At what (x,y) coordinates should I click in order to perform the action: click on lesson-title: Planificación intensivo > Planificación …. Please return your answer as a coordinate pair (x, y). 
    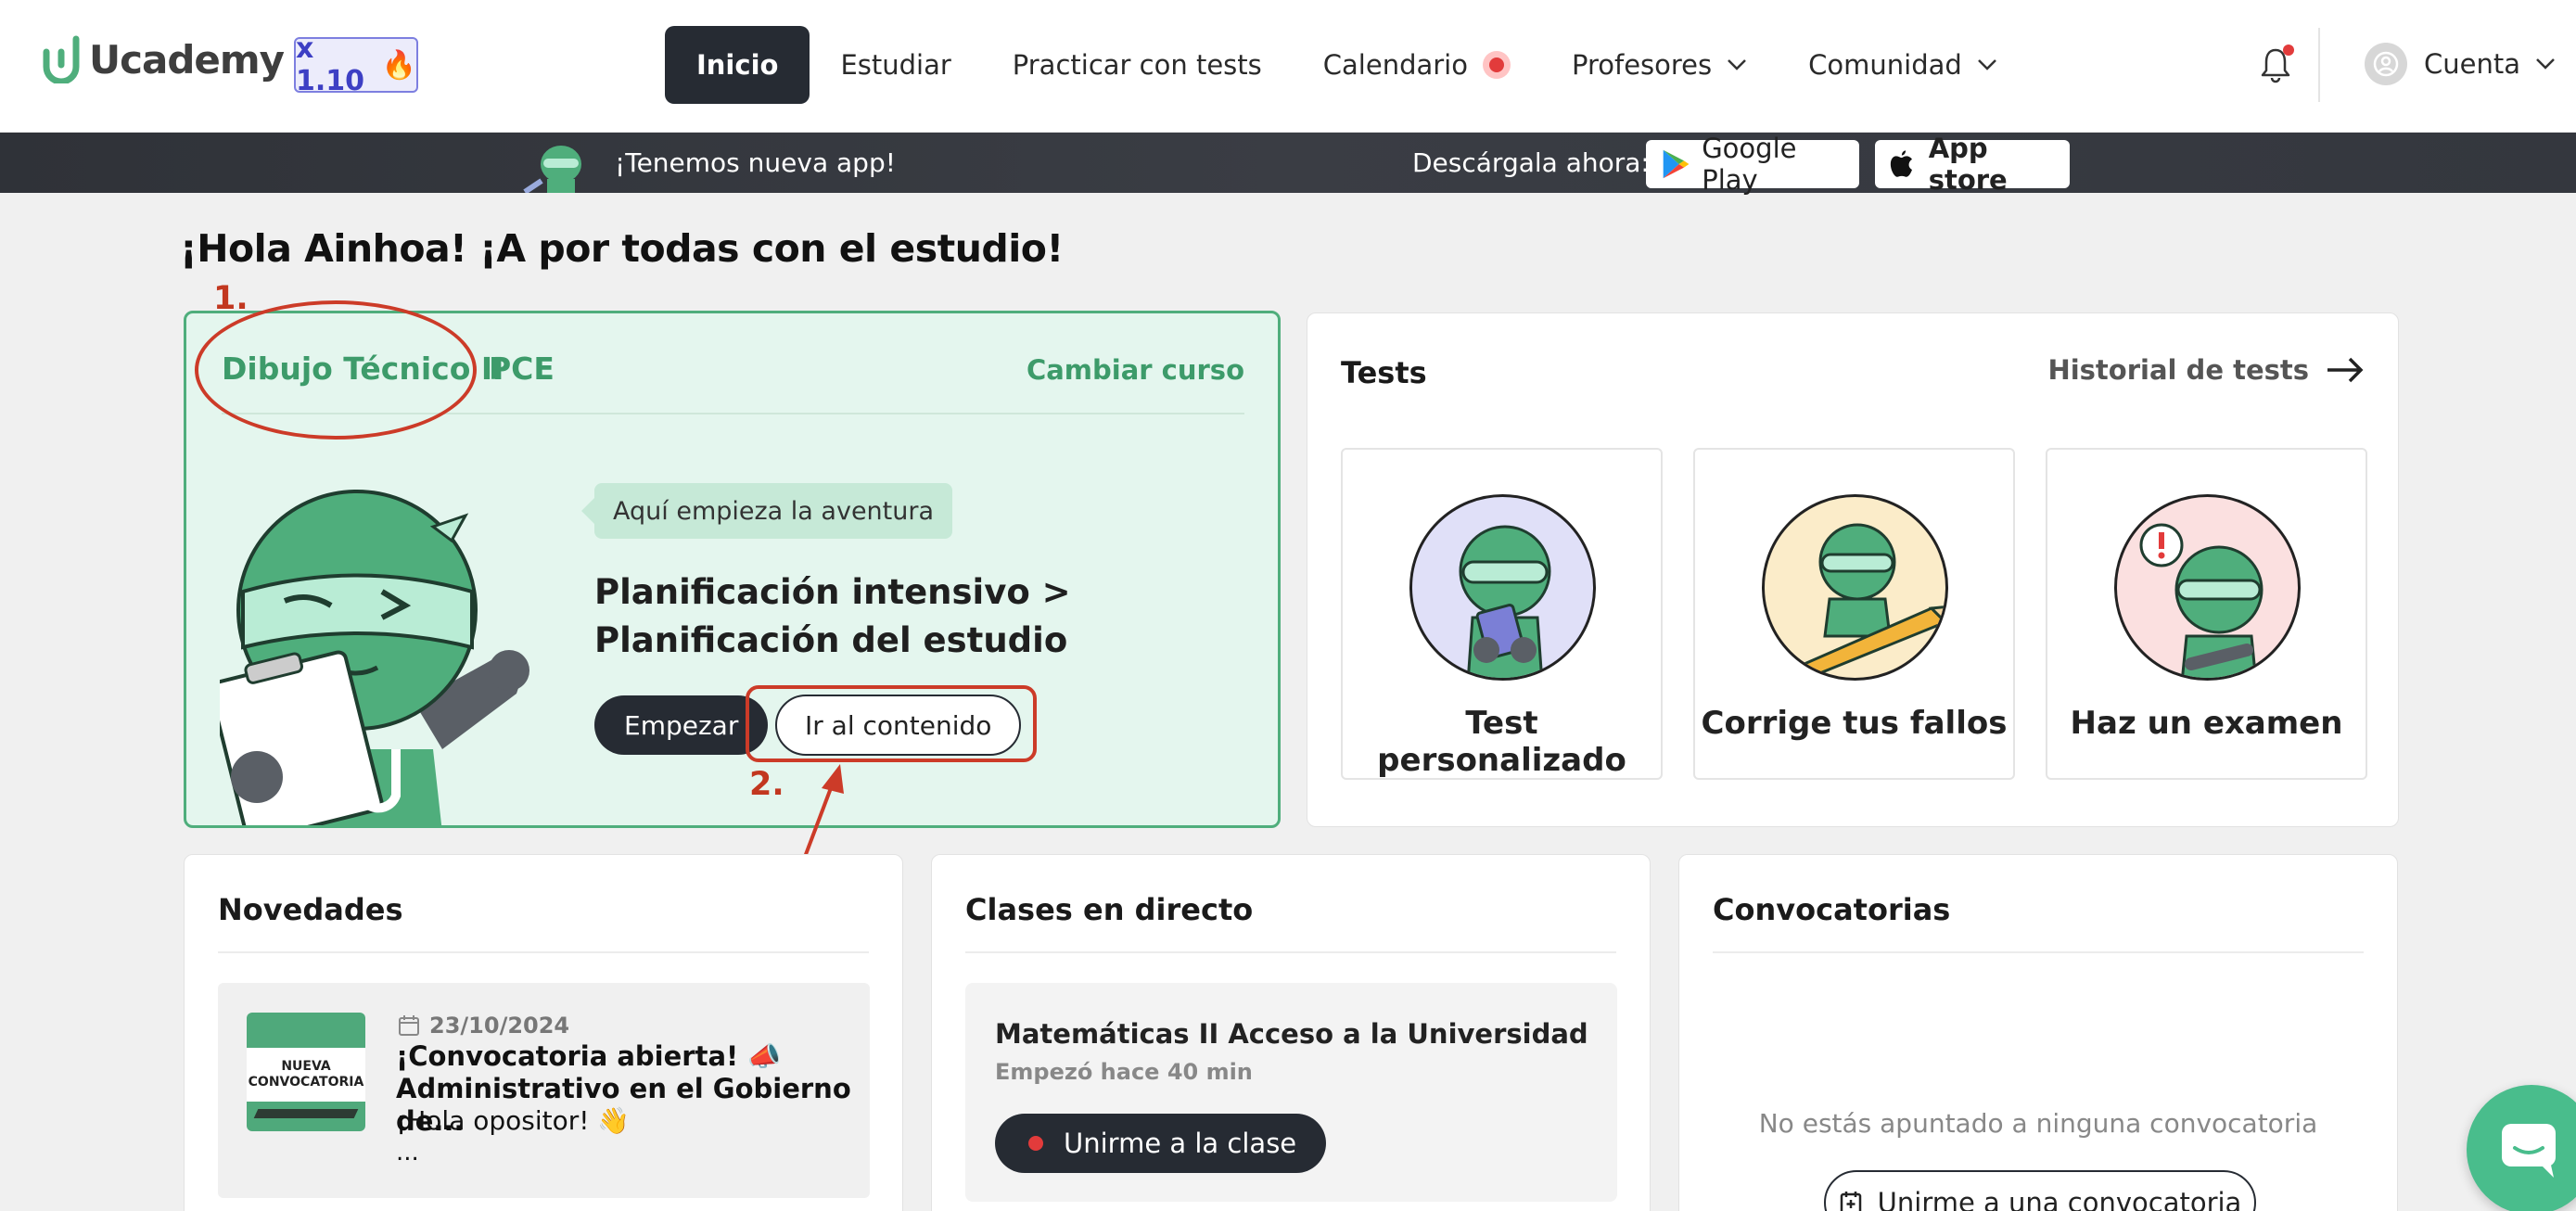
    Looking at the image, I should click on (833, 616).